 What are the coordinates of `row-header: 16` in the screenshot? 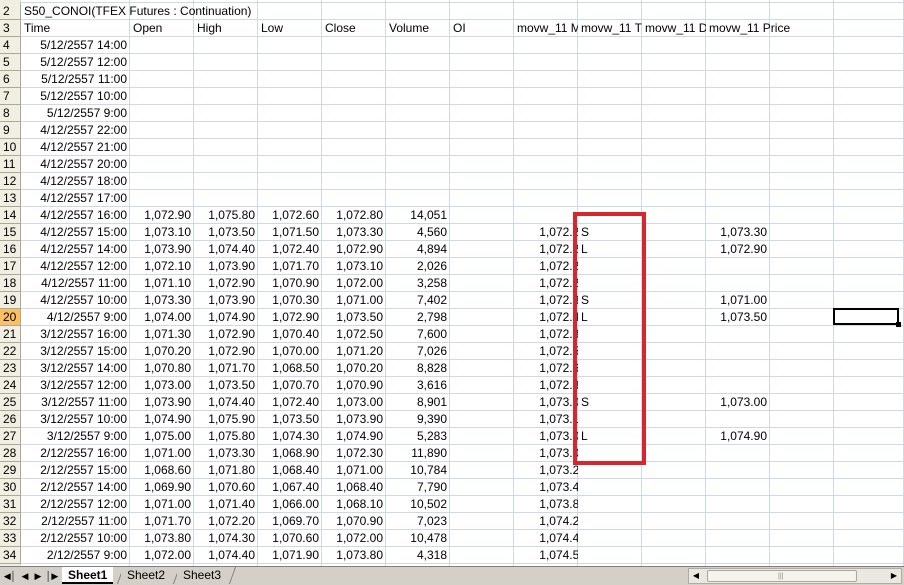 It's located at (10, 249).